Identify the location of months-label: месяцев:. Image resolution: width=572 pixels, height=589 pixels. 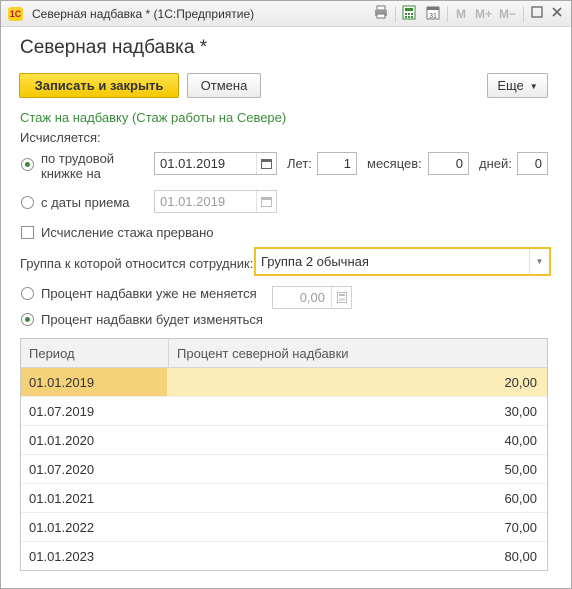
(394, 163).